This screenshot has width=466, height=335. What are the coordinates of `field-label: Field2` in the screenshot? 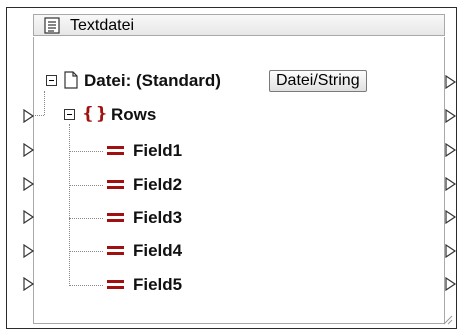 It's located at (158, 184).